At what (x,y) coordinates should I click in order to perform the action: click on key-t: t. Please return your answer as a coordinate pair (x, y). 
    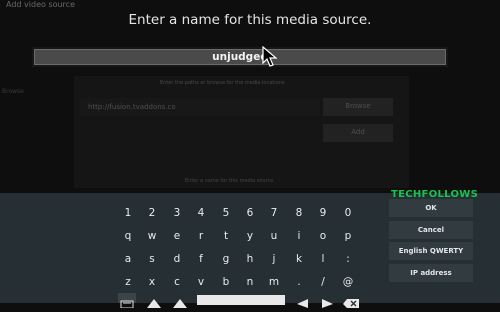
    Looking at the image, I should click on (226, 236).